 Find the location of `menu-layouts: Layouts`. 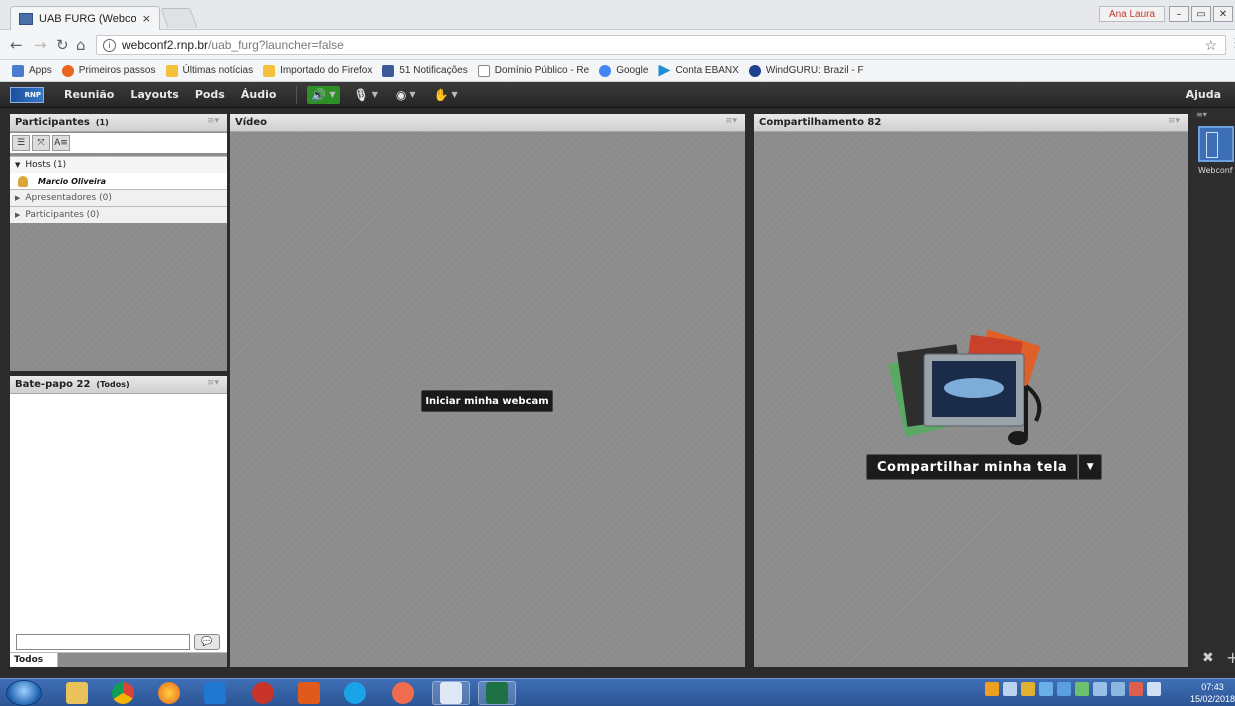

menu-layouts: Layouts is located at coordinates (154, 94).